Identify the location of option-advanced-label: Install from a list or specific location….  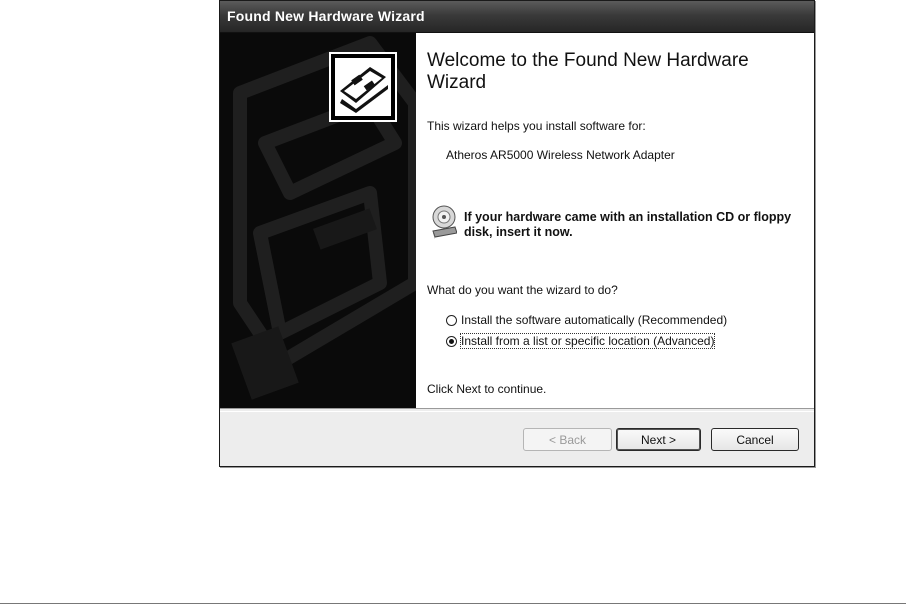
(587, 341).